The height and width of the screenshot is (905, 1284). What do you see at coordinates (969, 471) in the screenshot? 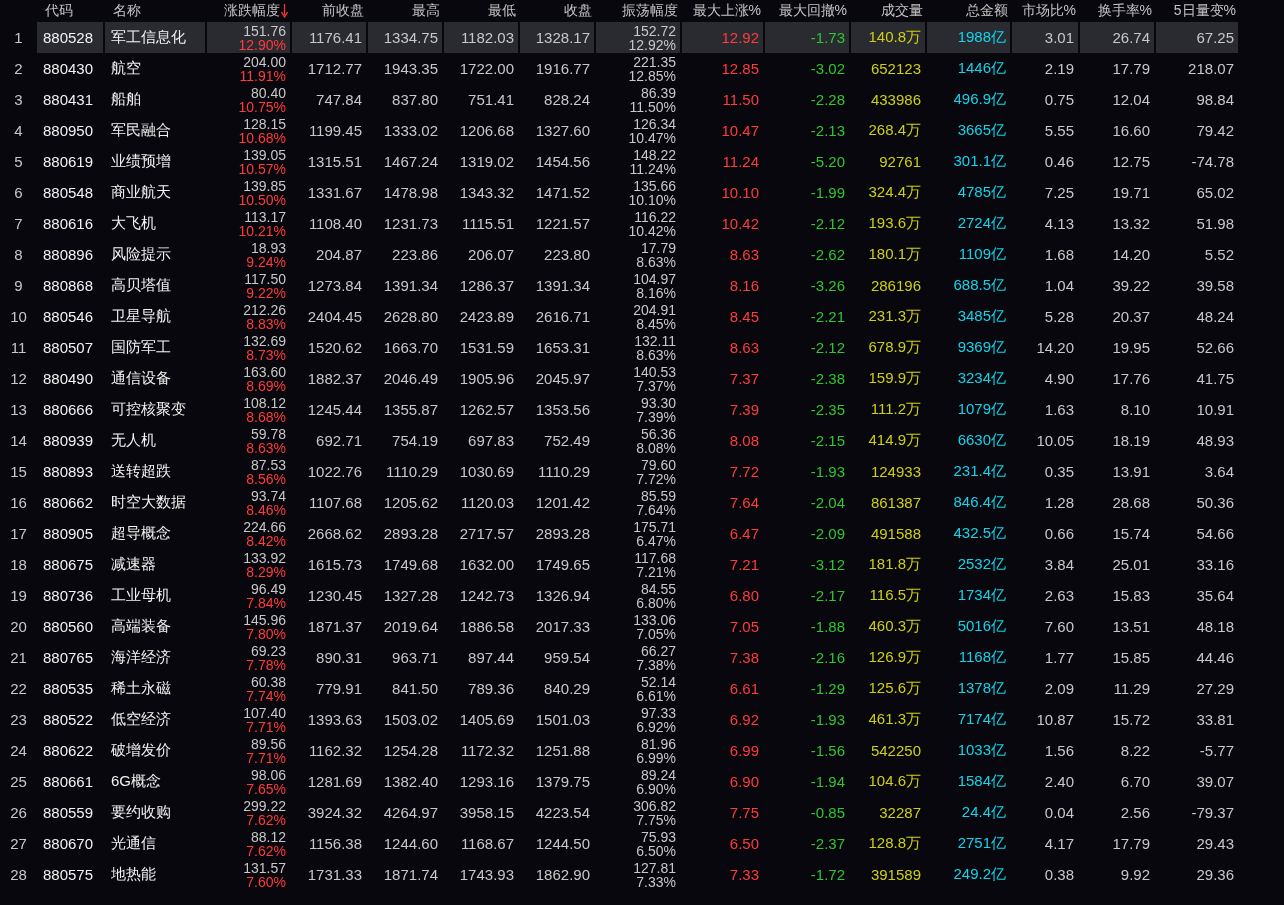
I see `table-cell: 231.4亿` at bounding box center [969, 471].